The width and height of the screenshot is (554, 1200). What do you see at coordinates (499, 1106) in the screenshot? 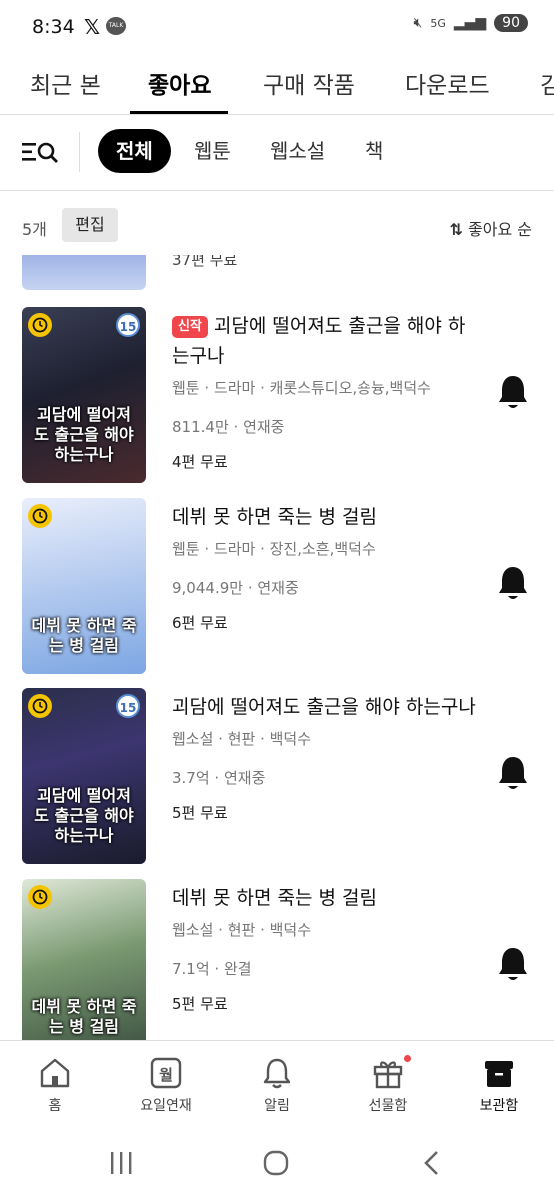
I see `nav-storage-label: 보관함` at bounding box center [499, 1106].